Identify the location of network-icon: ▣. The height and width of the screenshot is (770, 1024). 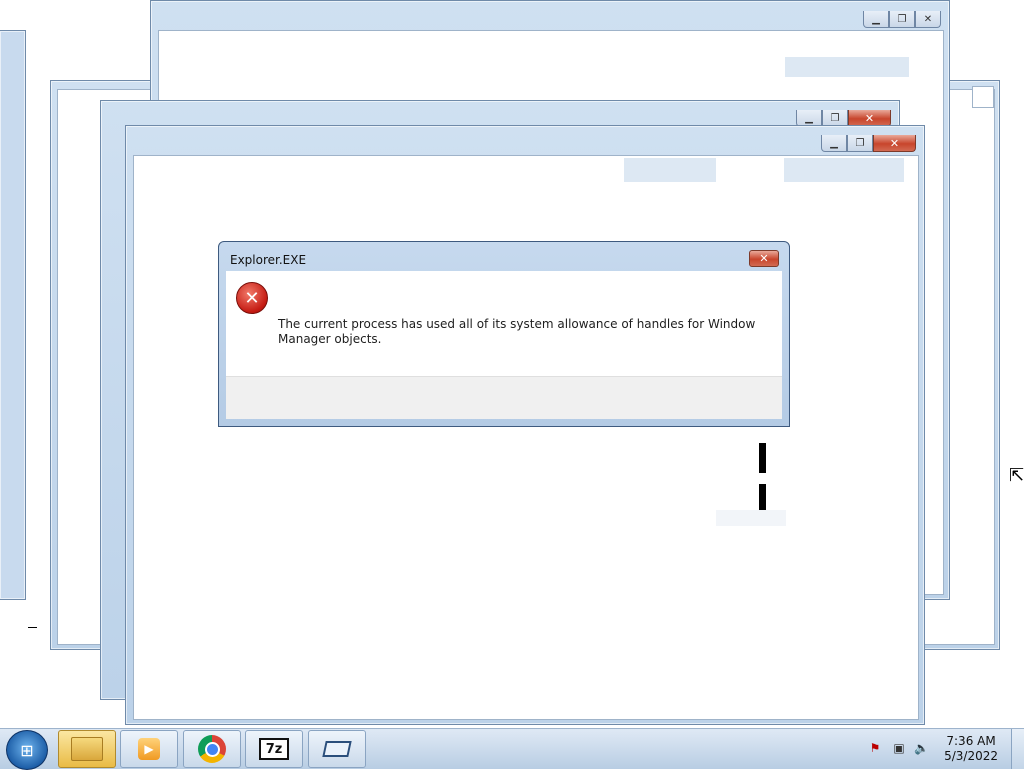
(899, 748).